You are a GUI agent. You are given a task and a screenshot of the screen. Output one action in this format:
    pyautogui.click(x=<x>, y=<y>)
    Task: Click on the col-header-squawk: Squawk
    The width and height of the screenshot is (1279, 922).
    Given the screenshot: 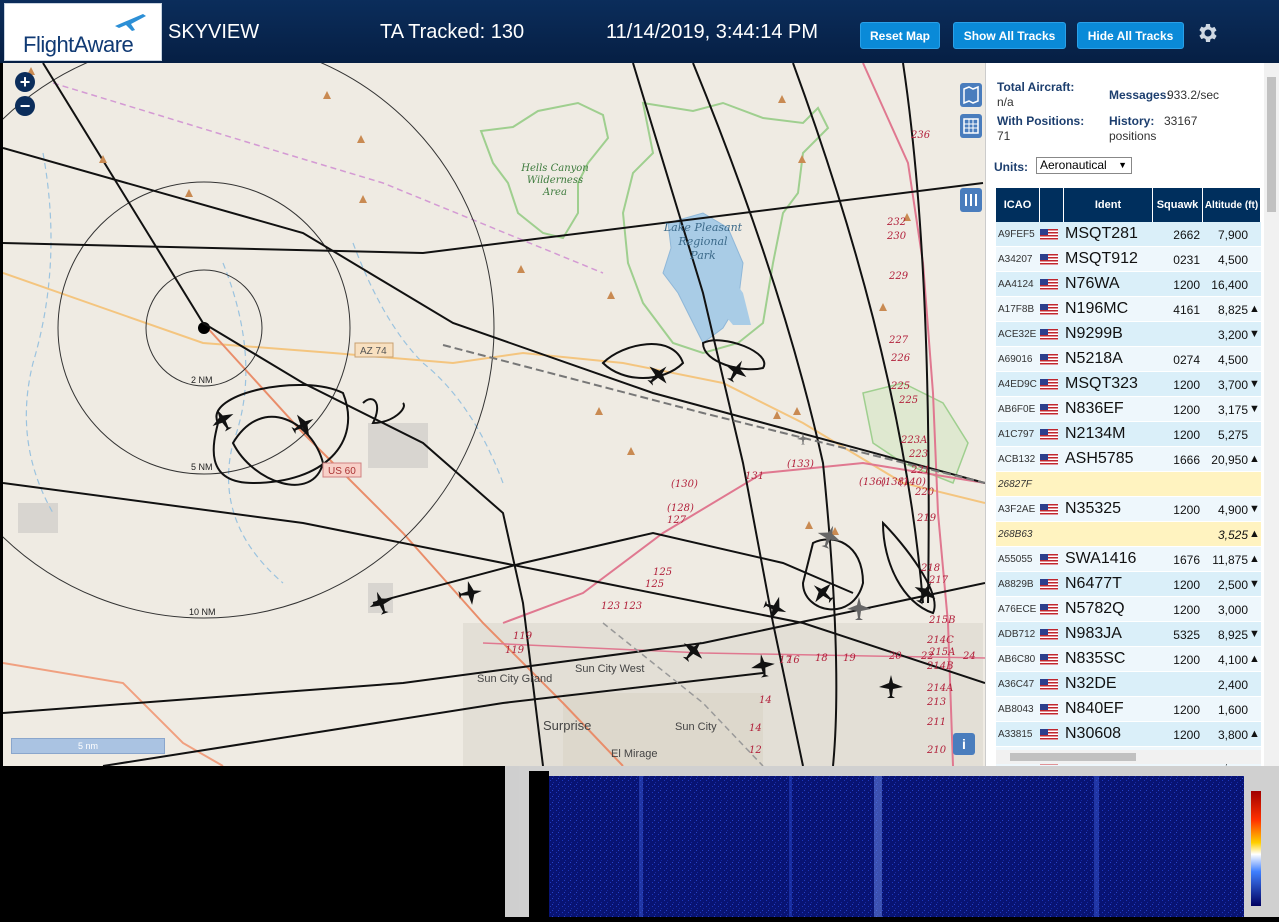 What is the action you would take?
    pyautogui.click(x=1178, y=205)
    